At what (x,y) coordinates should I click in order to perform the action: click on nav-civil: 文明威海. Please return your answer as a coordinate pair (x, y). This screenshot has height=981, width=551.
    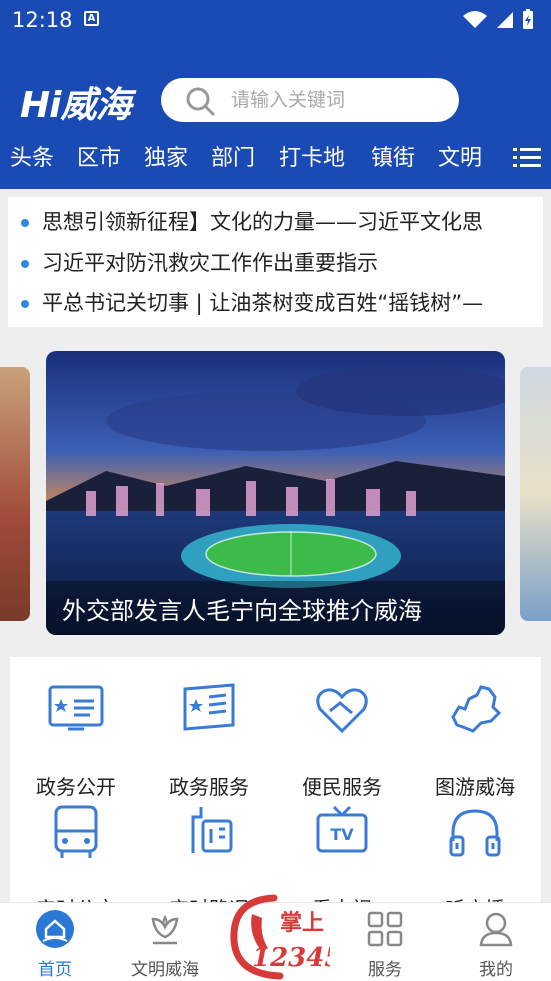
    Looking at the image, I should click on (165, 942).